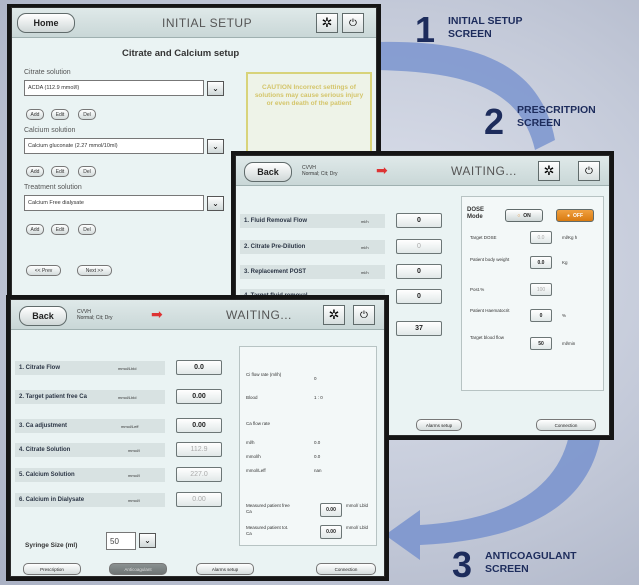  Describe the element at coordinates (568, 215) in the screenshot. I see `radio-icon: ●` at that location.